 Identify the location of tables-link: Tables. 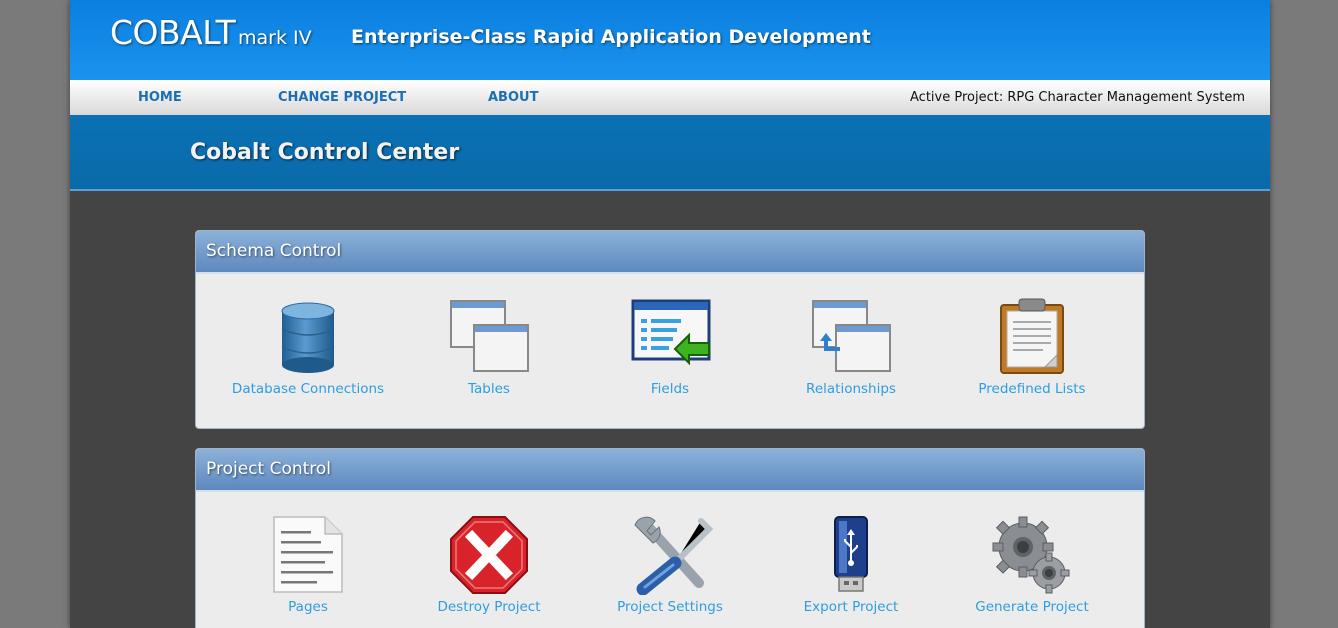
(489, 389).